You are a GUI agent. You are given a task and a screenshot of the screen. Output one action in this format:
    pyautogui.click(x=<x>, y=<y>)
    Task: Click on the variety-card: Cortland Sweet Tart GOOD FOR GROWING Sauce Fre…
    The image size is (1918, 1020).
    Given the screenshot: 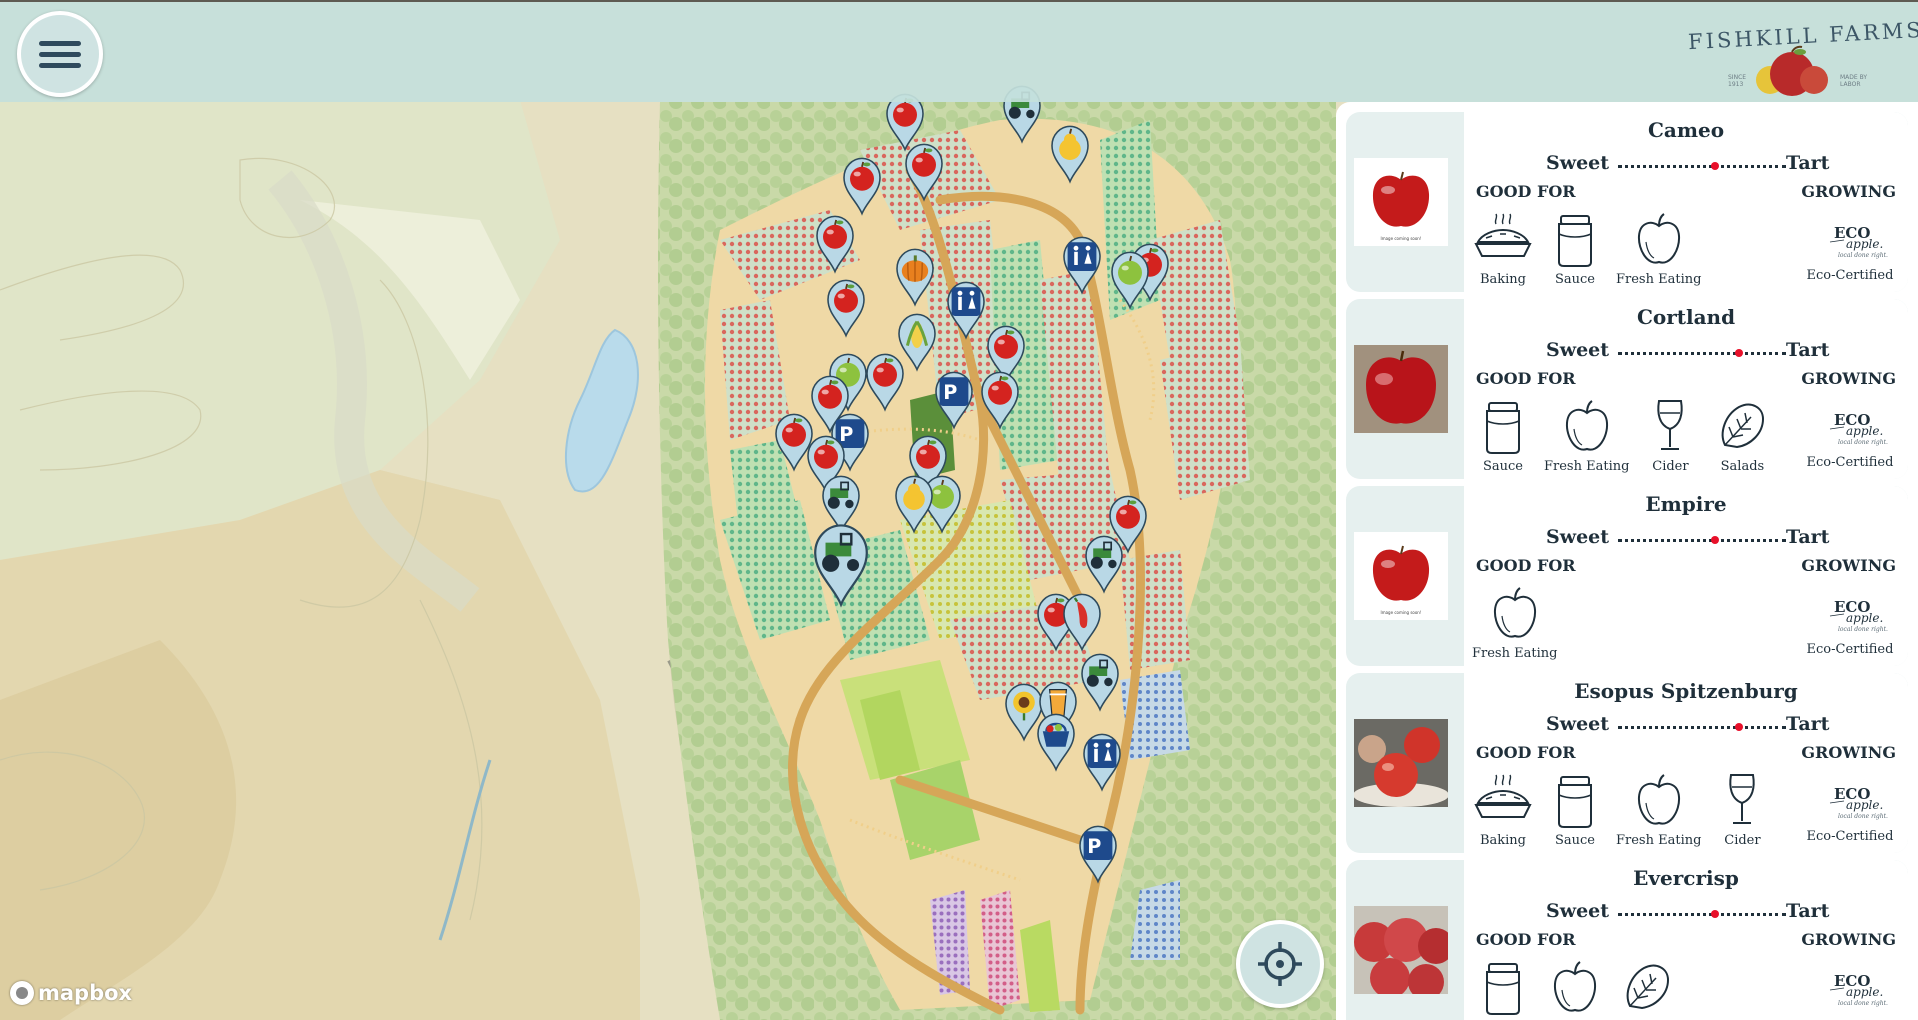 What is the action you would take?
    pyautogui.click(x=1627, y=389)
    